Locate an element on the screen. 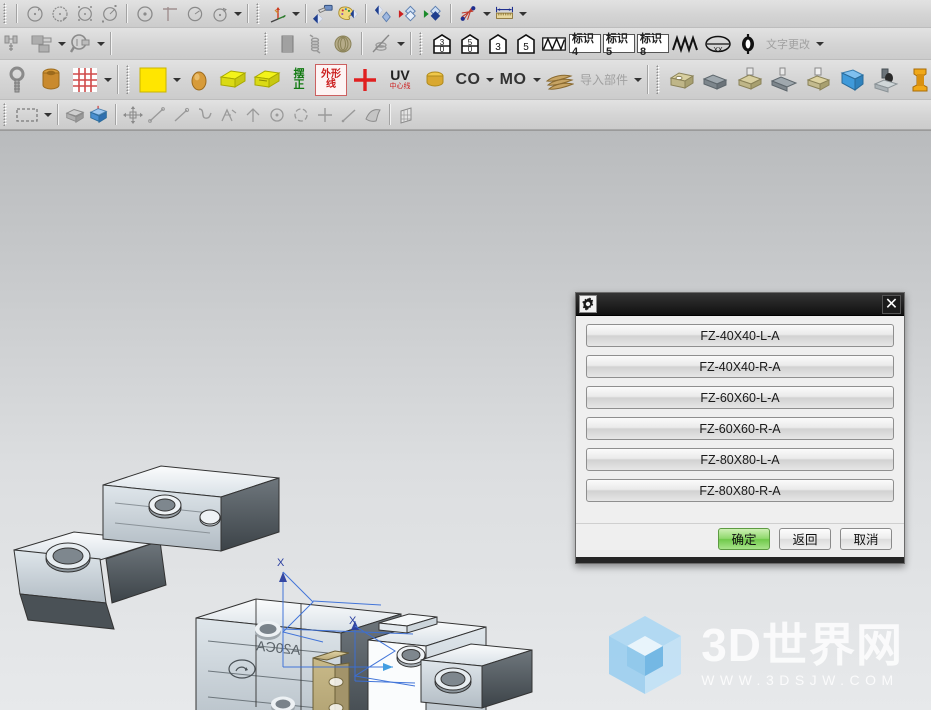 This screenshot has height=710, width=931. shaded-body-icon is located at coordinates (75, 115).